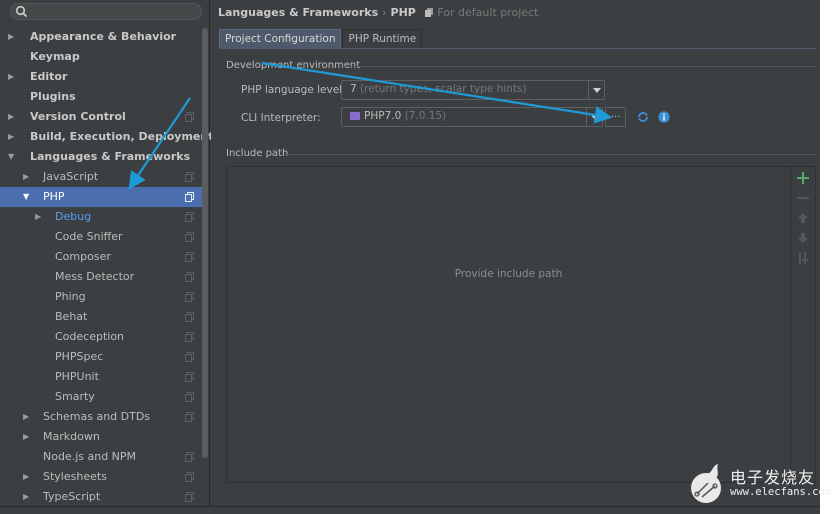 This screenshot has height=514, width=834. Describe the element at coordinates (410, 510) in the screenshot. I see `dialog-bottom-edge` at that location.